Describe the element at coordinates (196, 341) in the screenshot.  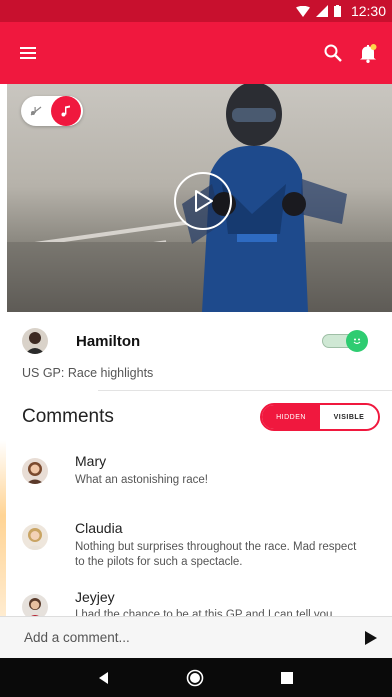
I see `post-author-row: Hamilton` at that location.